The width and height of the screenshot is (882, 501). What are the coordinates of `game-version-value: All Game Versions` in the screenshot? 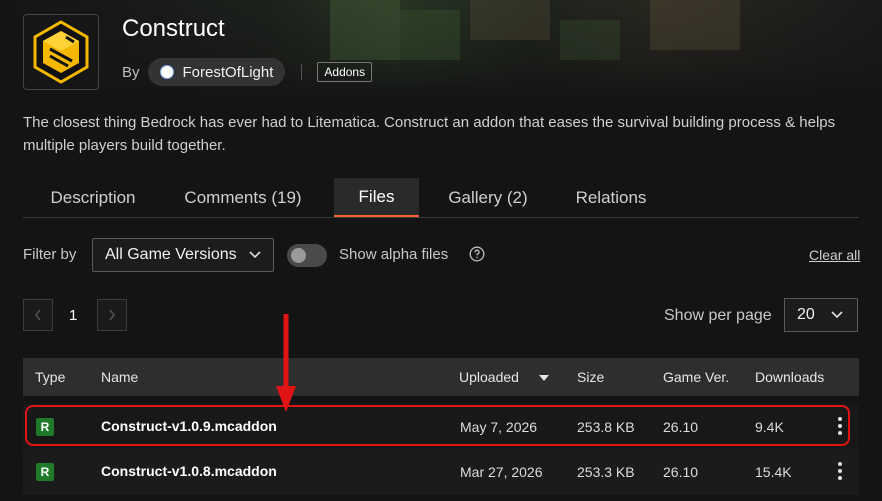 It's located at (171, 254).